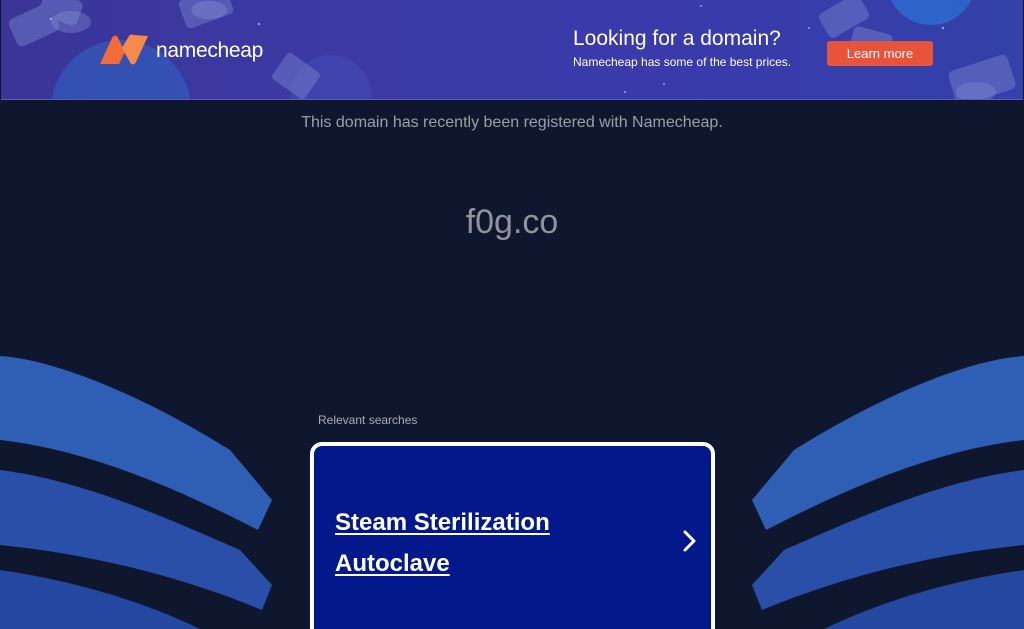  Describe the element at coordinates (210, 50) in the screenshot. I see `namecheap-logo-text: namecheap` at that location.